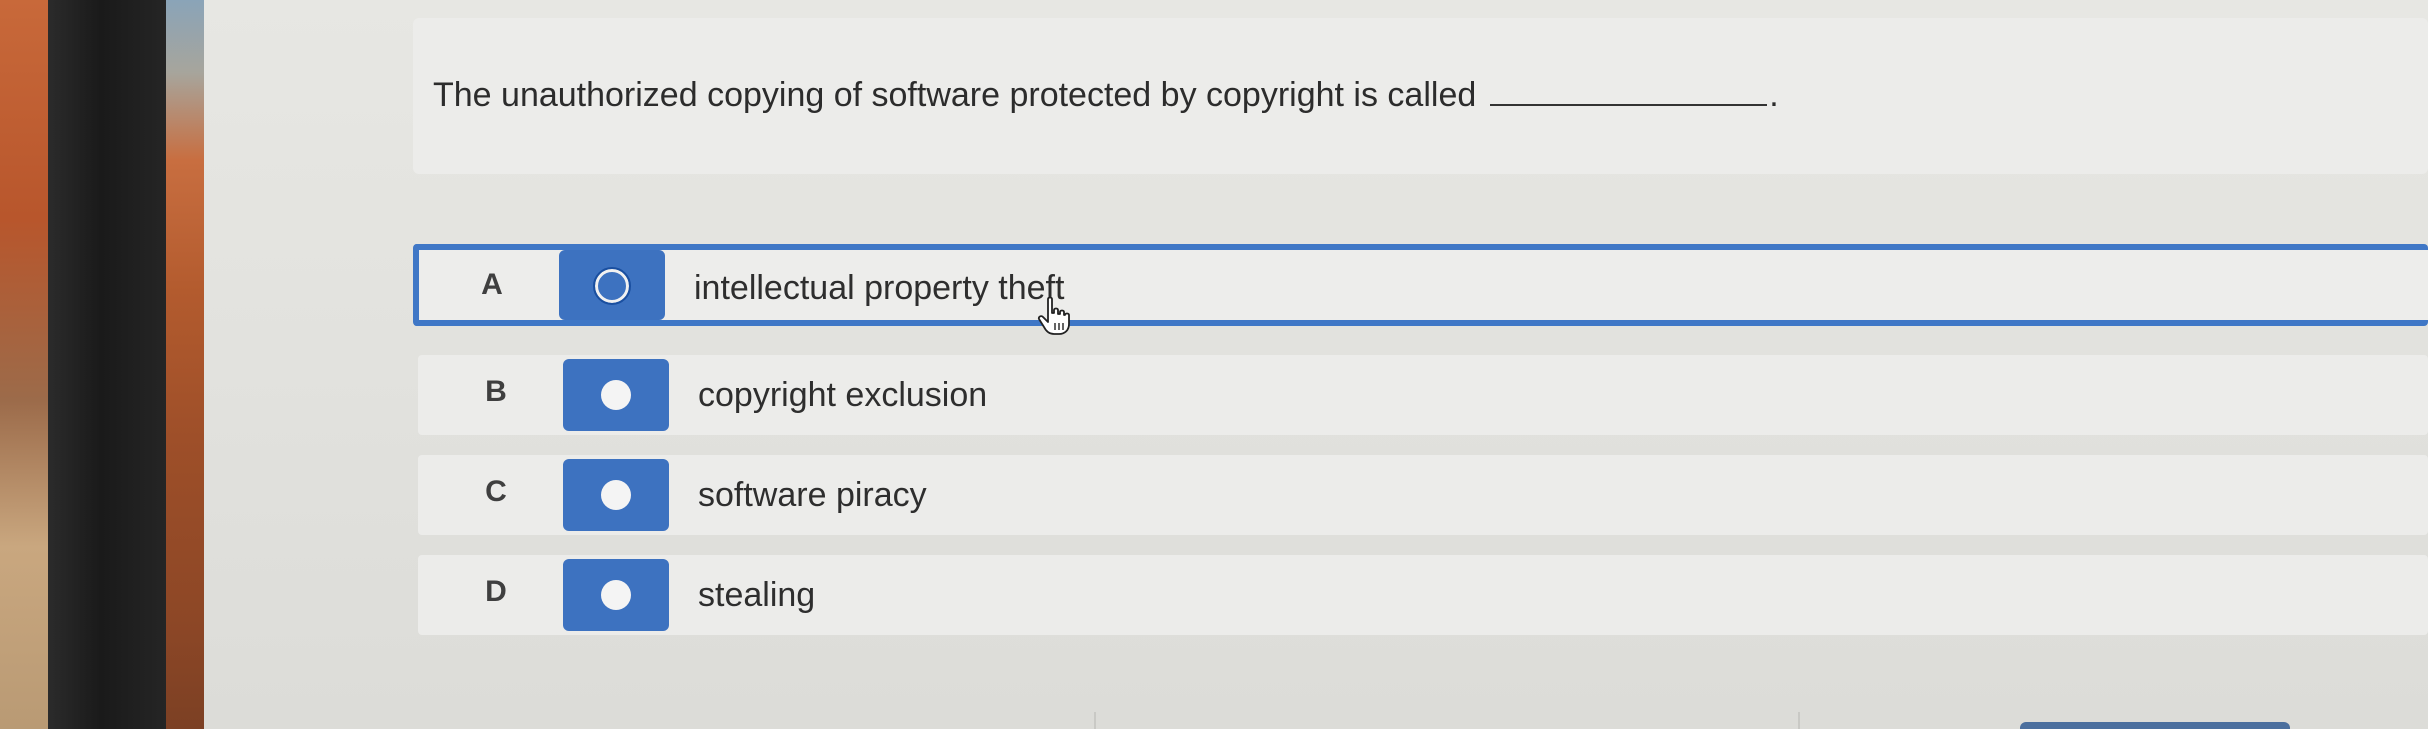  I want to click on hand-pointer-icon, so click(1053, 315).